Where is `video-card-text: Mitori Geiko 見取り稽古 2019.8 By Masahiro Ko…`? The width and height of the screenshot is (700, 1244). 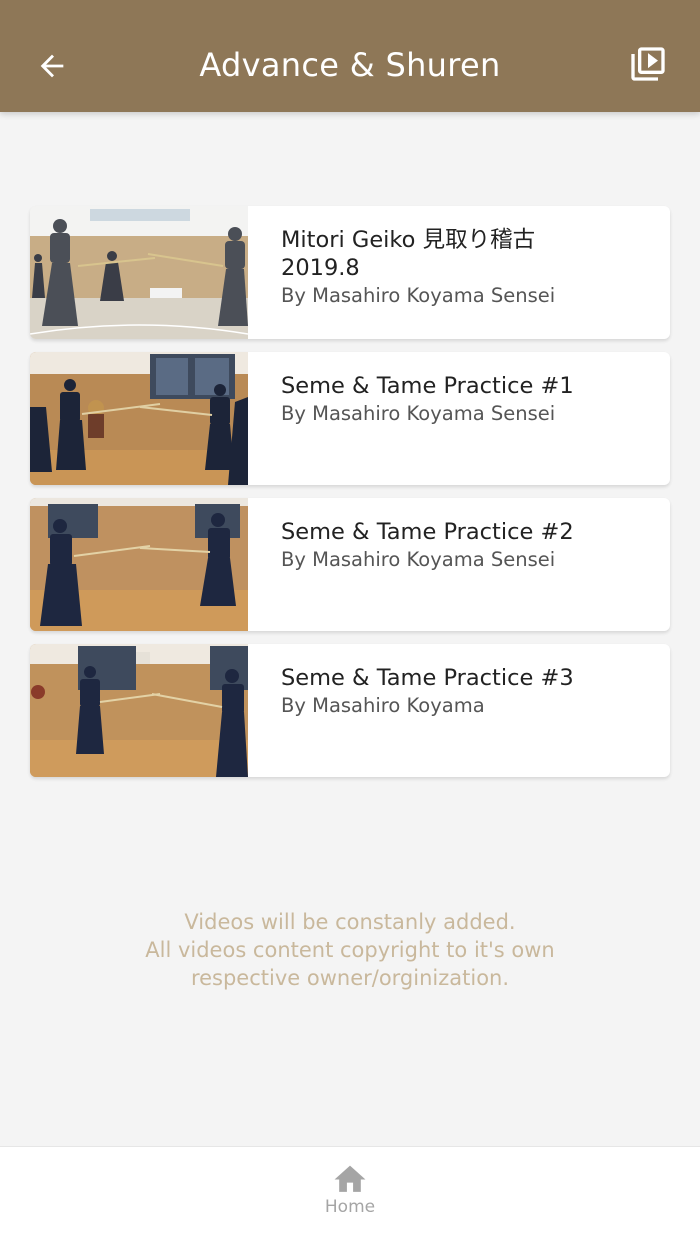
video-card-text: Mitori Geiko 見取り稽古 2019.8 By Masahiro Ko… is located at coordinates (409, 272).